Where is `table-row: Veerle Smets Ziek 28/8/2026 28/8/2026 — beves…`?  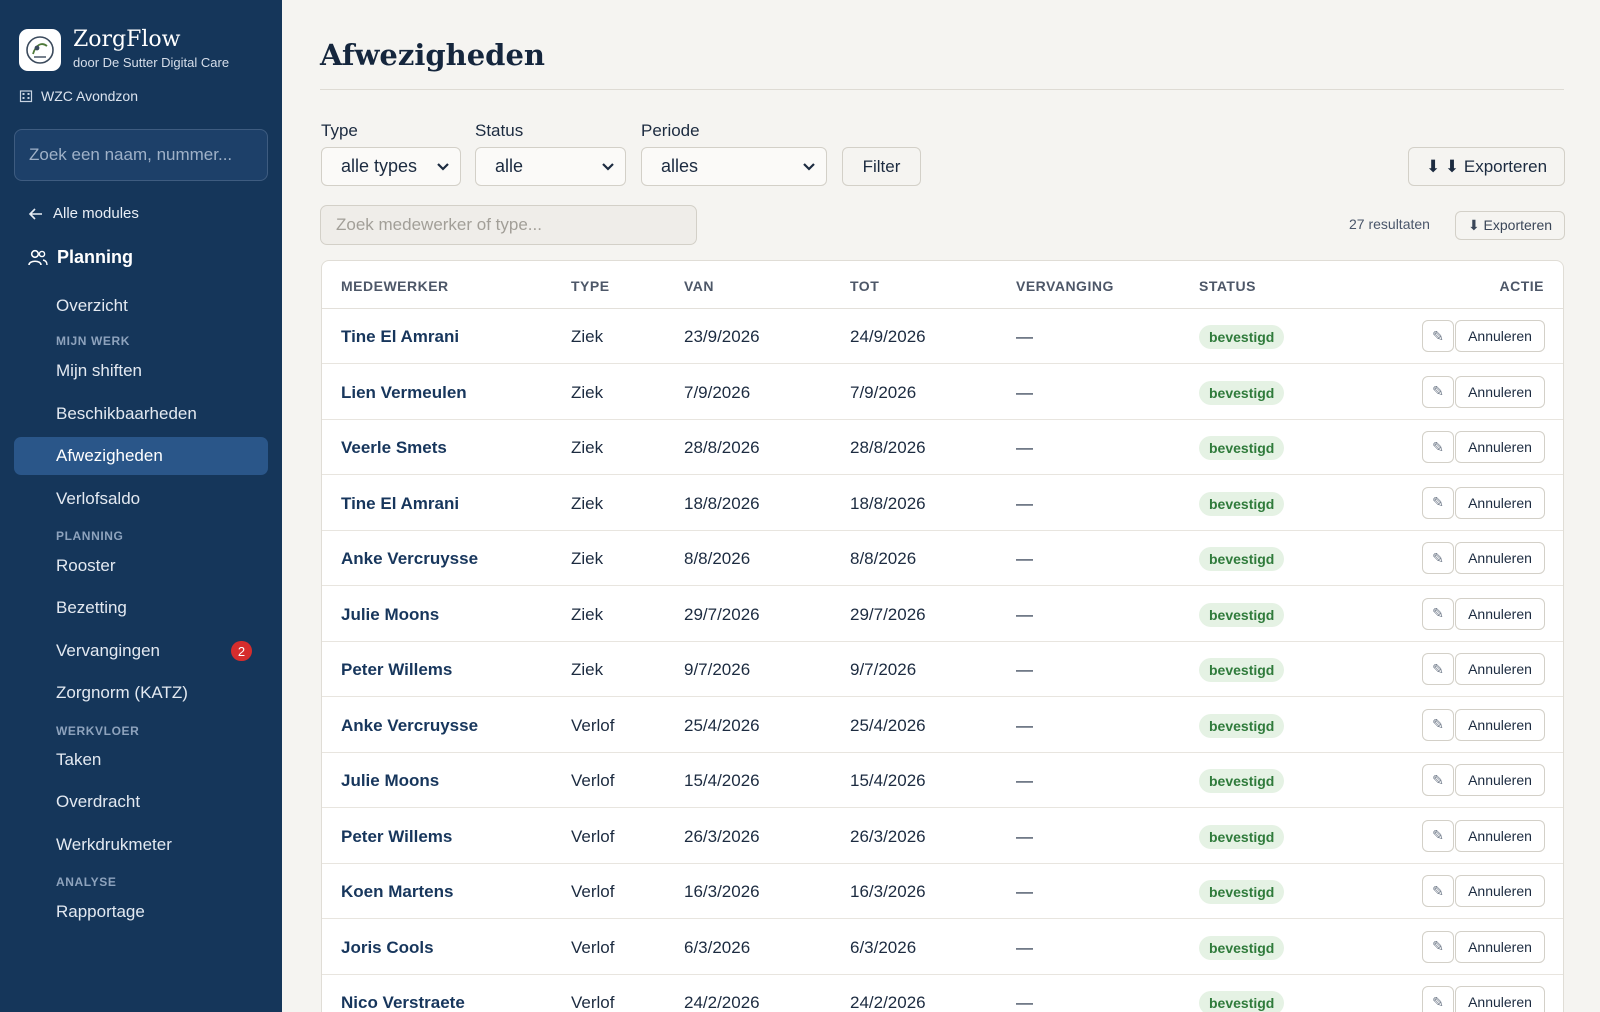
table-row: Veerle Smets Ziek 28/8/2026 28/8/2026 — beves… is located at coordinates (942, 447).